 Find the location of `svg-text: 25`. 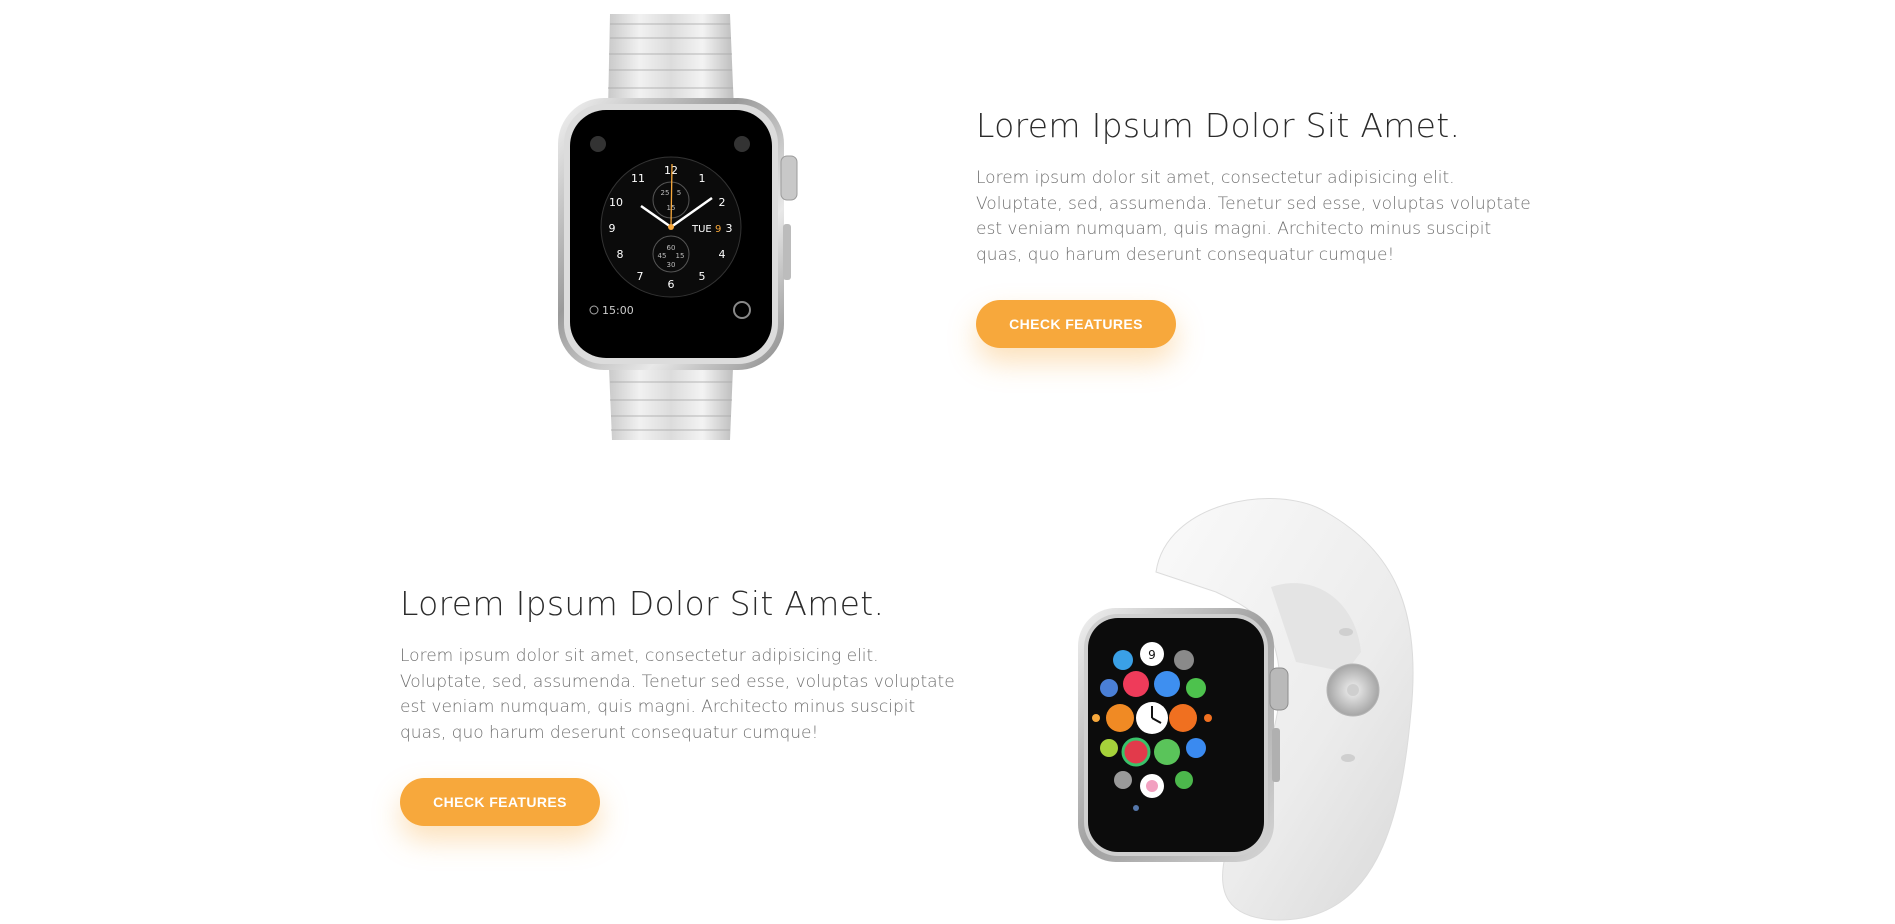

svg-text: 25 is located at coordinates (665, 193).